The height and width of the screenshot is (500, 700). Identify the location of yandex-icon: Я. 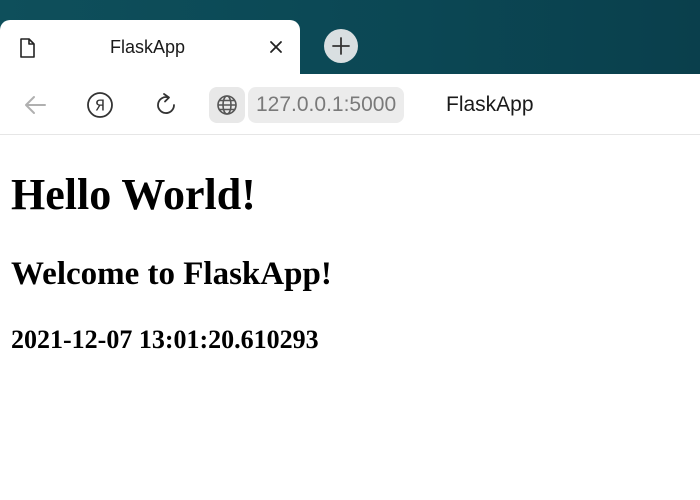
(100, 105).